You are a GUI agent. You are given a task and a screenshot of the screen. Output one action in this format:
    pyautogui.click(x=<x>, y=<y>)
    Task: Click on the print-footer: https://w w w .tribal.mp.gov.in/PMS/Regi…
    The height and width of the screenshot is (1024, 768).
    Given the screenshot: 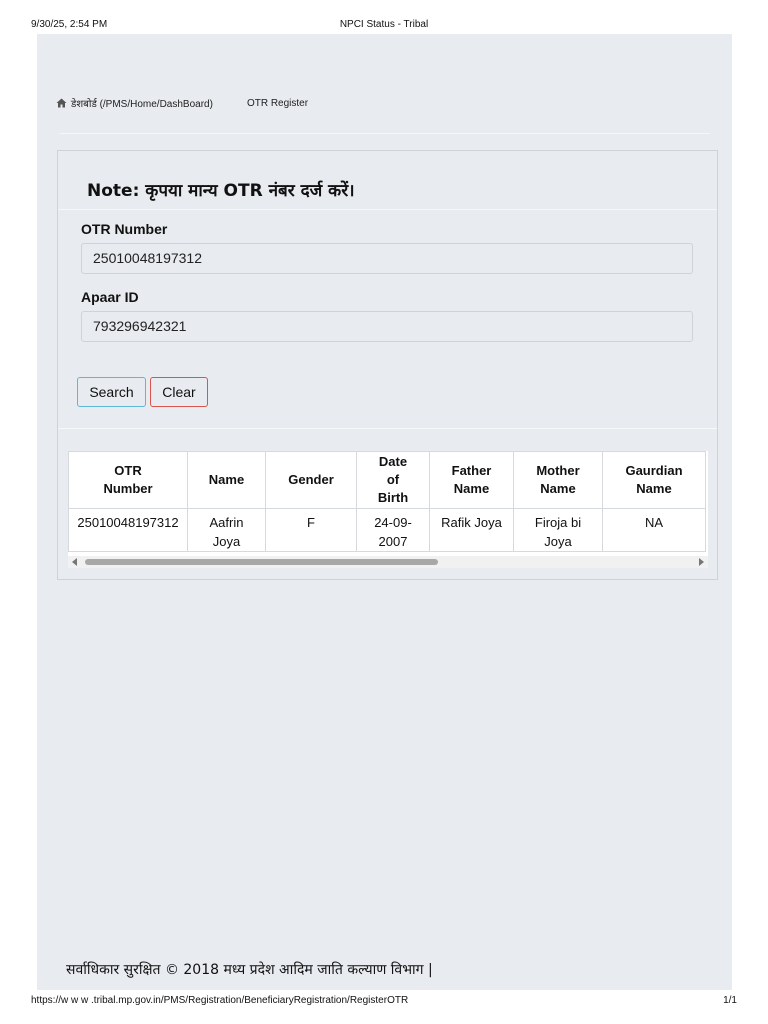 What is the action you would take?
    pyautogui.click(x=384, y=1007)
    